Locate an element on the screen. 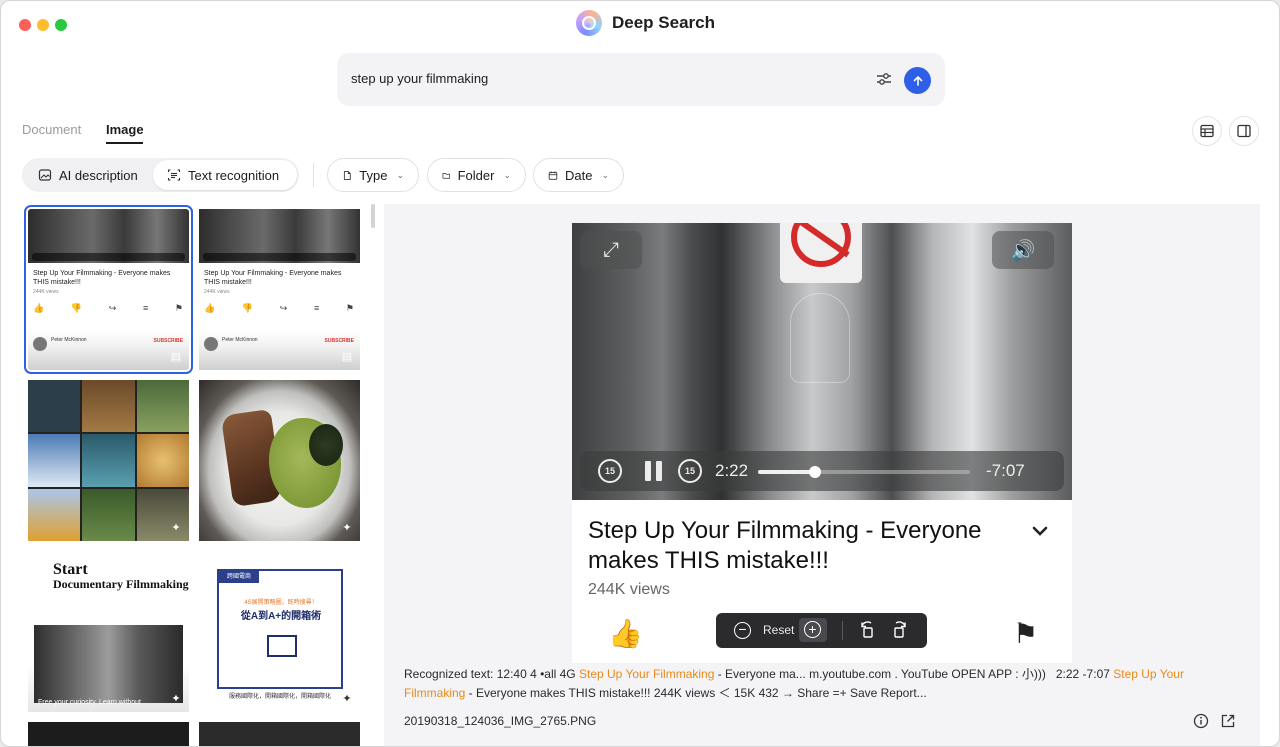 The width and height of the screenshot is (1280, 747). no-smoking-sign is located at coordinates (821, 253).